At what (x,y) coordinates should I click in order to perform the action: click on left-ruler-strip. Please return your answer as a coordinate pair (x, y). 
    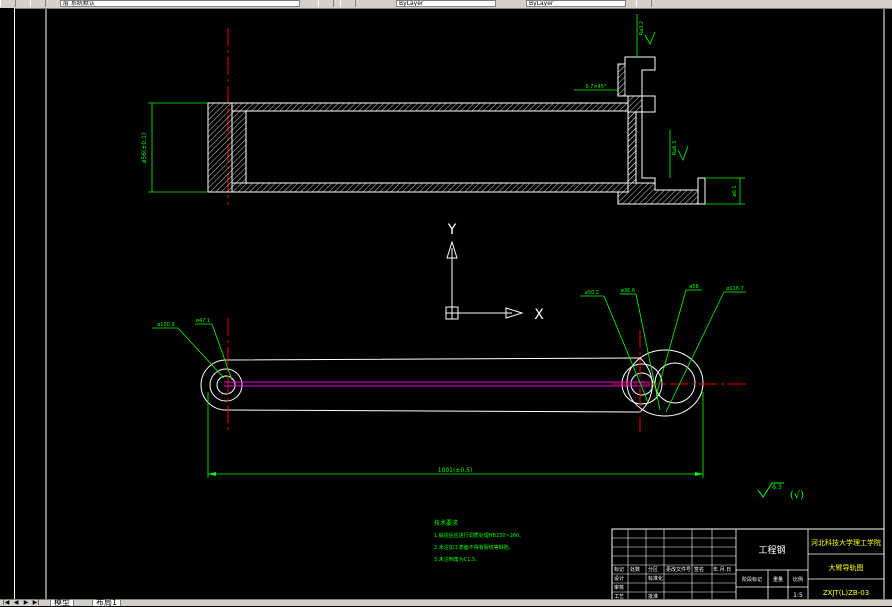
    Looking at the image, I should click on (7, 306).